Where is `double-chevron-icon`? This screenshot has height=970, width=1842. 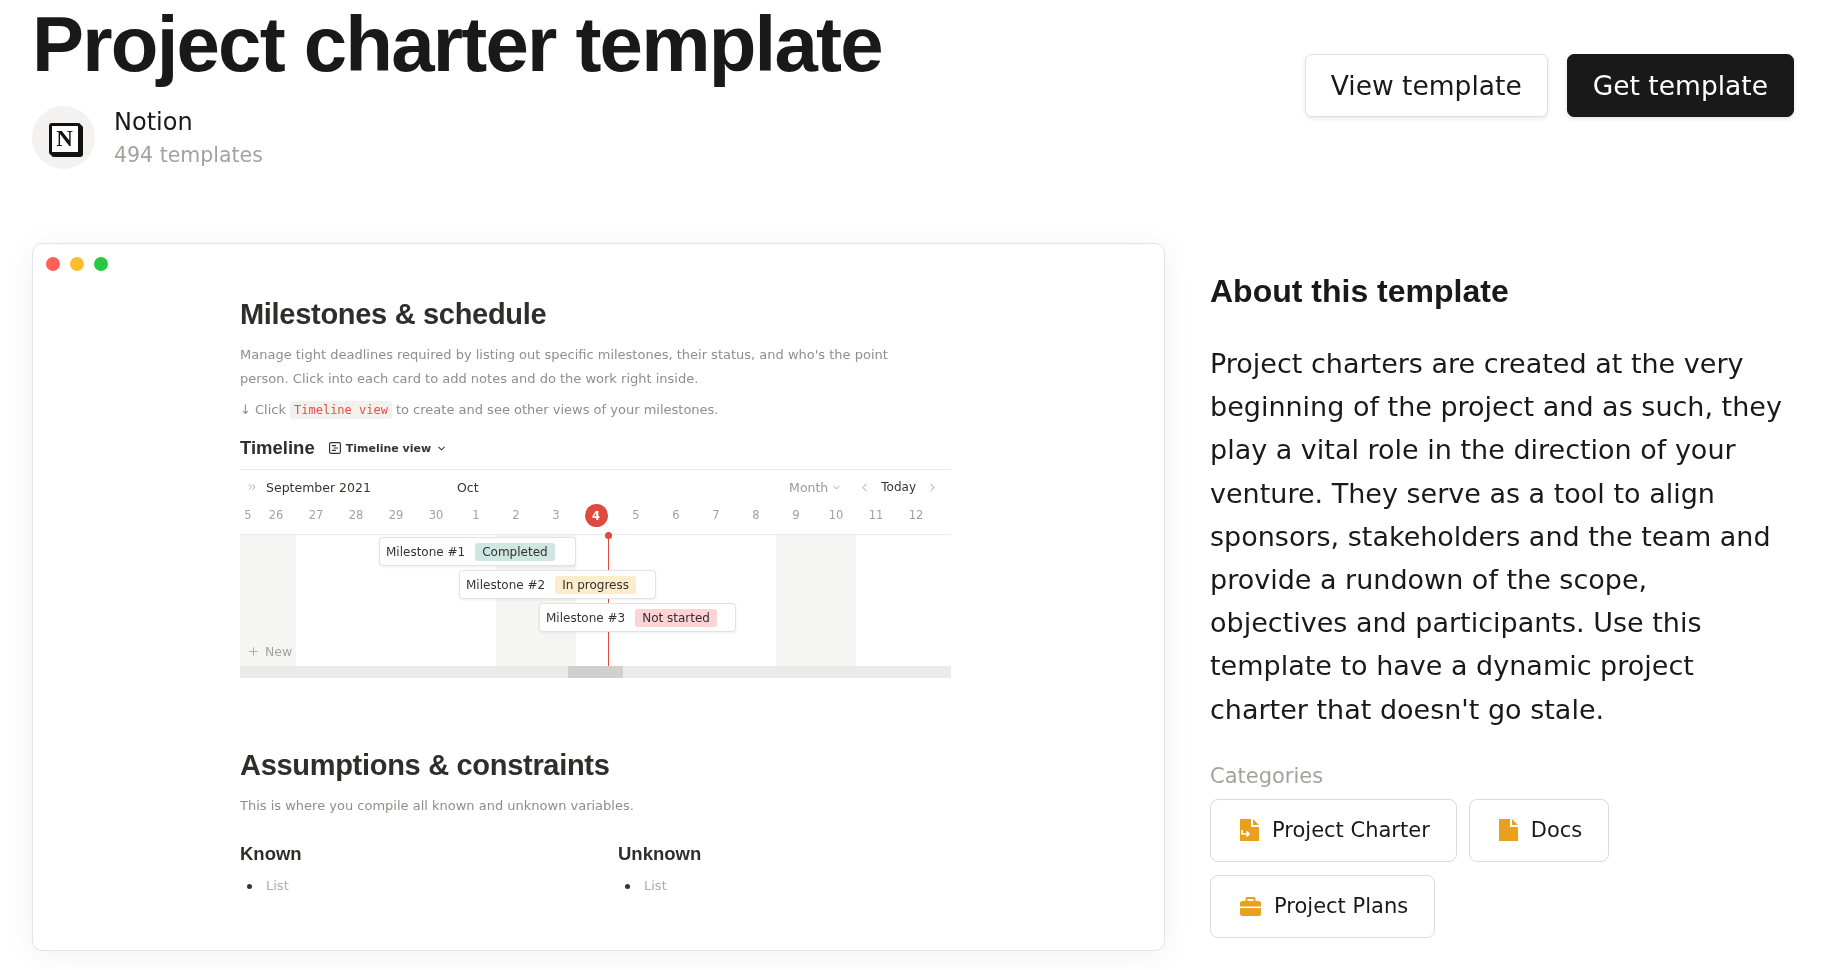 double-chevron-icon is located at coordinates (252, 487).